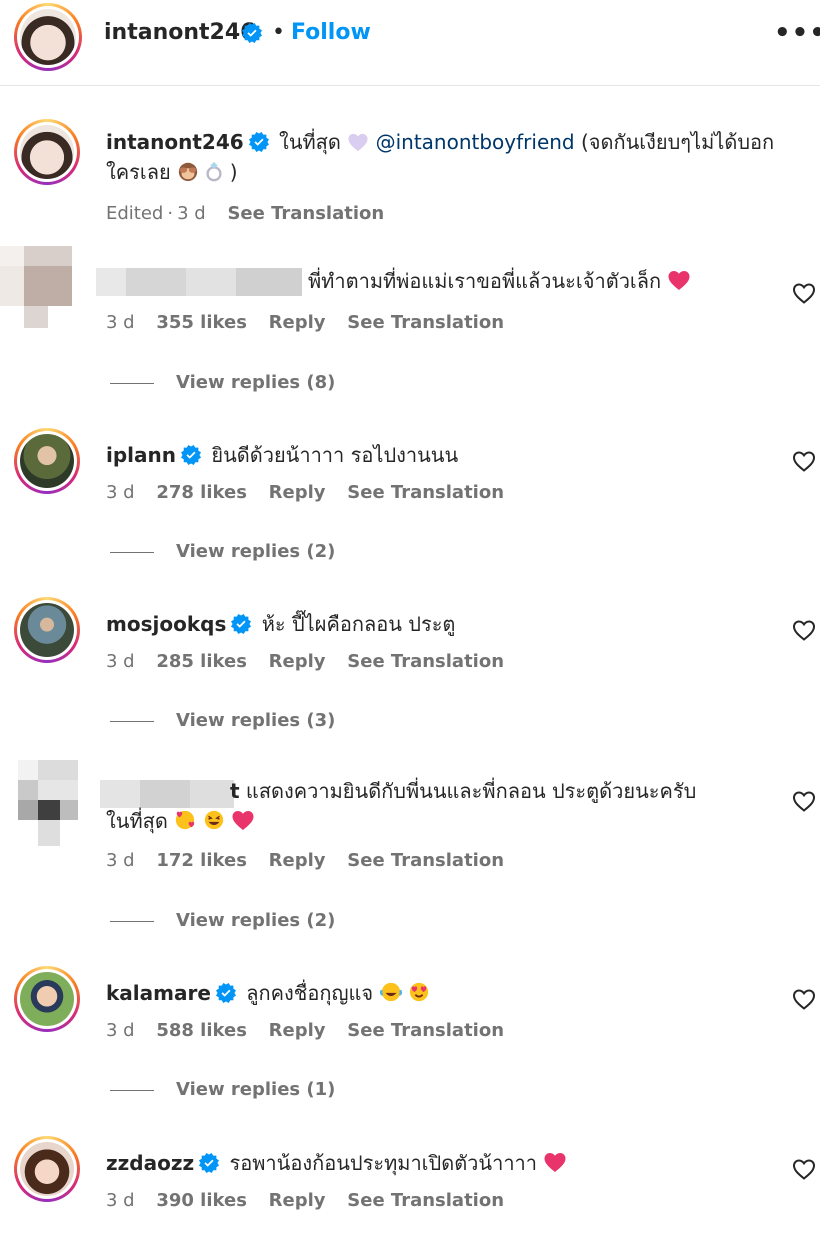 The width and height of the screenshot is (820, 1246). I want to click on purple-heart-emoji, so click(358, 142).